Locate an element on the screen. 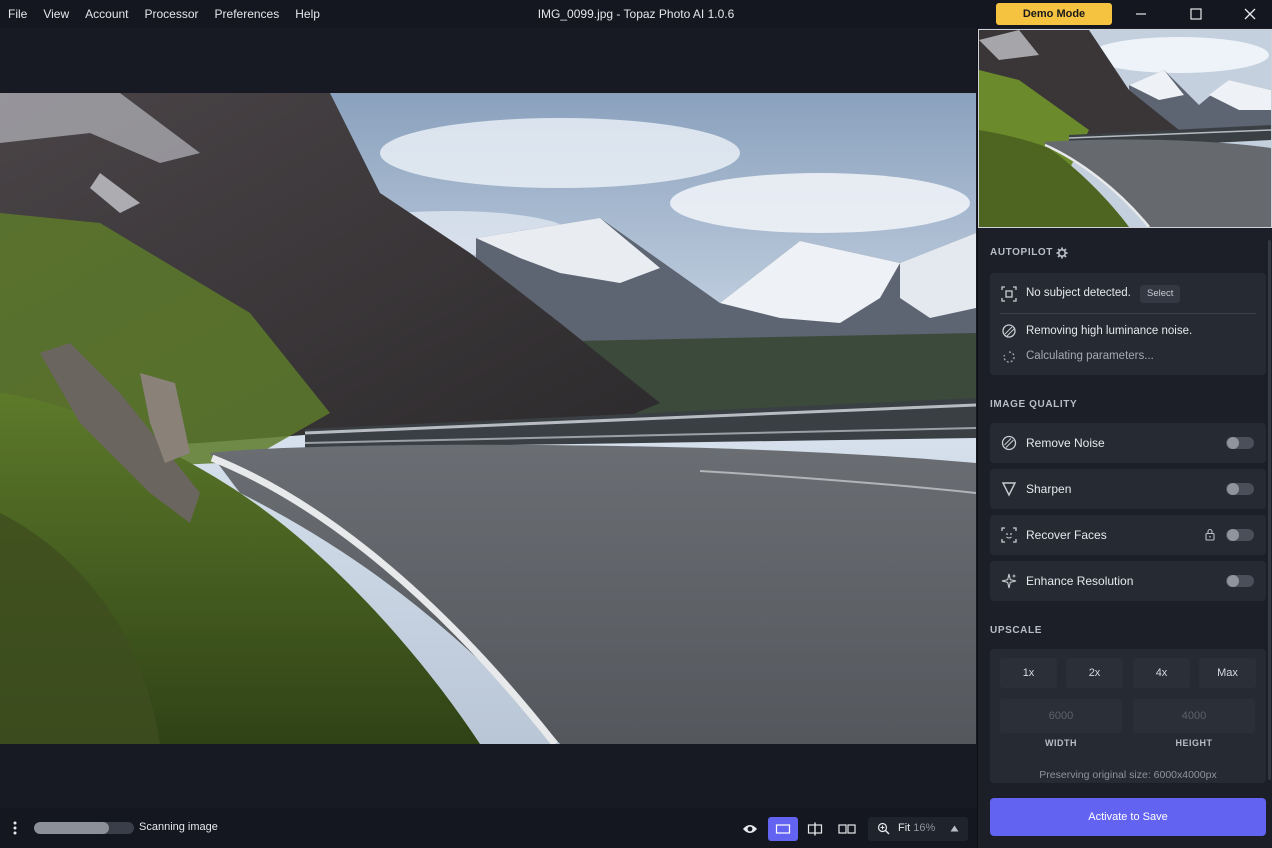  navigator-thumbnail is located at coordinates (1125, 128).